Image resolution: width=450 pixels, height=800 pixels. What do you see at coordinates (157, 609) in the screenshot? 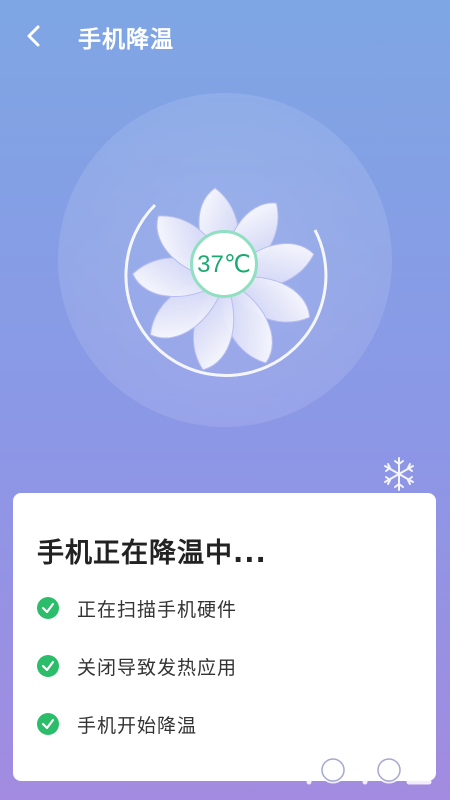
I see `status-step-label: 正在扫描手机硬件` at bounding box center [157, 609].